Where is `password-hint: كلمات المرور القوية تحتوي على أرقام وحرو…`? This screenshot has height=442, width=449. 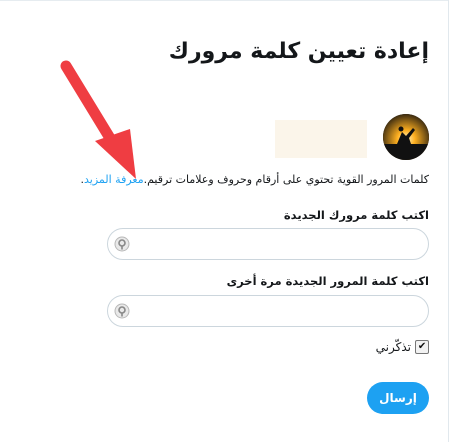
password-hint: كلمات المرور القوية تحتوي على أرقام وحرو… is located at coordinates (224, 179).